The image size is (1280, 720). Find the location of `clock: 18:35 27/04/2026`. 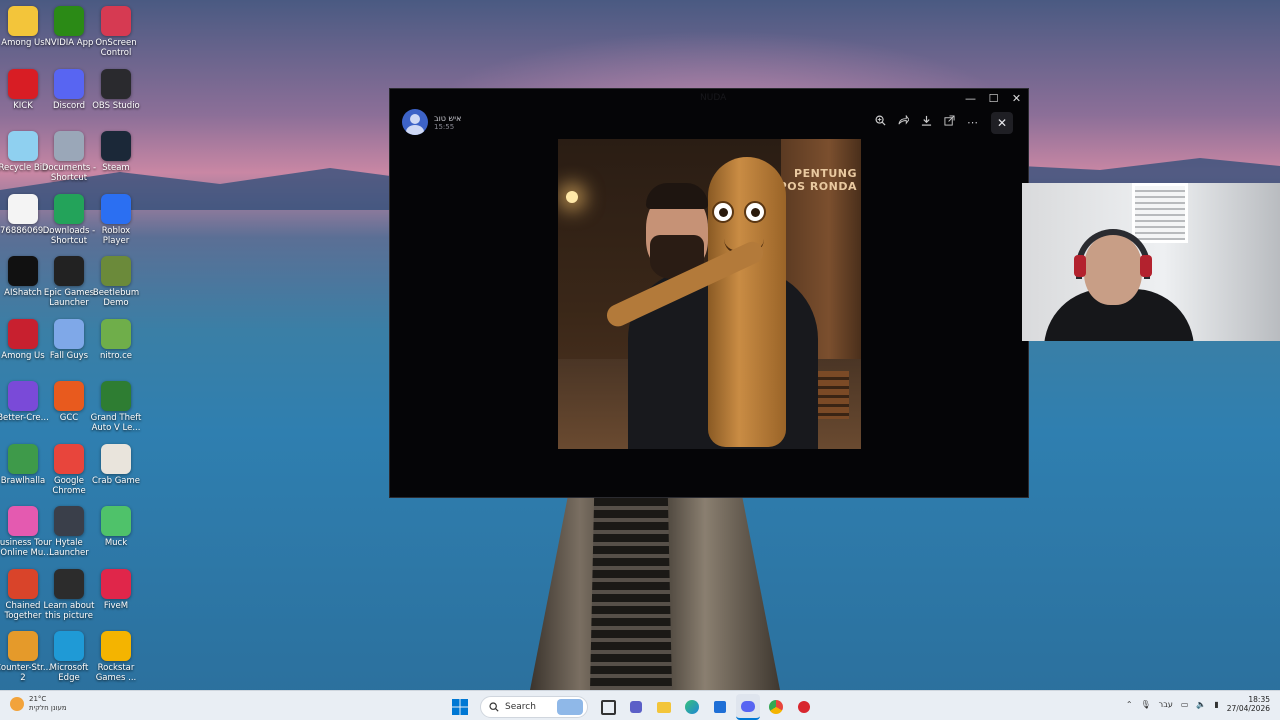

clock: 18:35 27/04/2026 is located at coordinates (1248, 704).